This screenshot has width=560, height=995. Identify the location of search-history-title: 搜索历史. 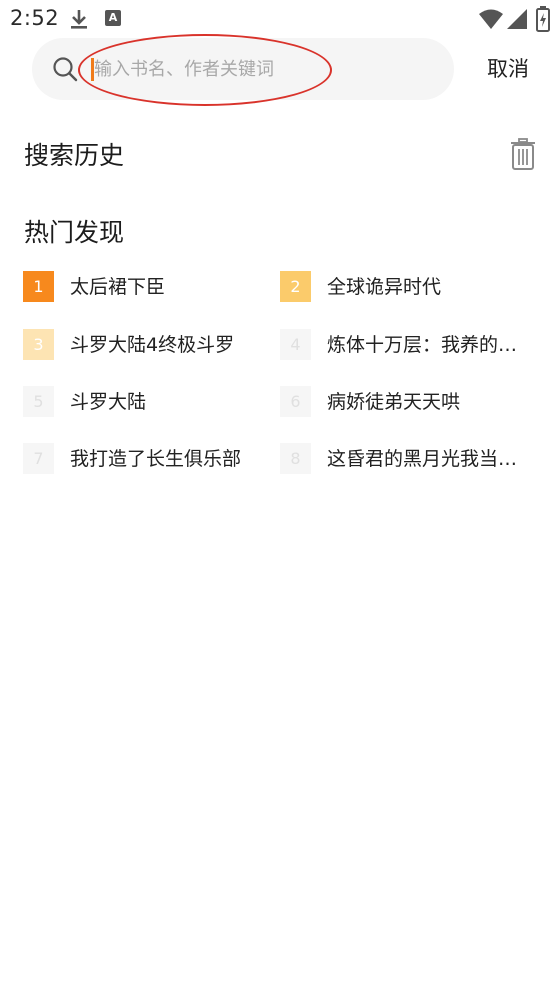
(74, 155).